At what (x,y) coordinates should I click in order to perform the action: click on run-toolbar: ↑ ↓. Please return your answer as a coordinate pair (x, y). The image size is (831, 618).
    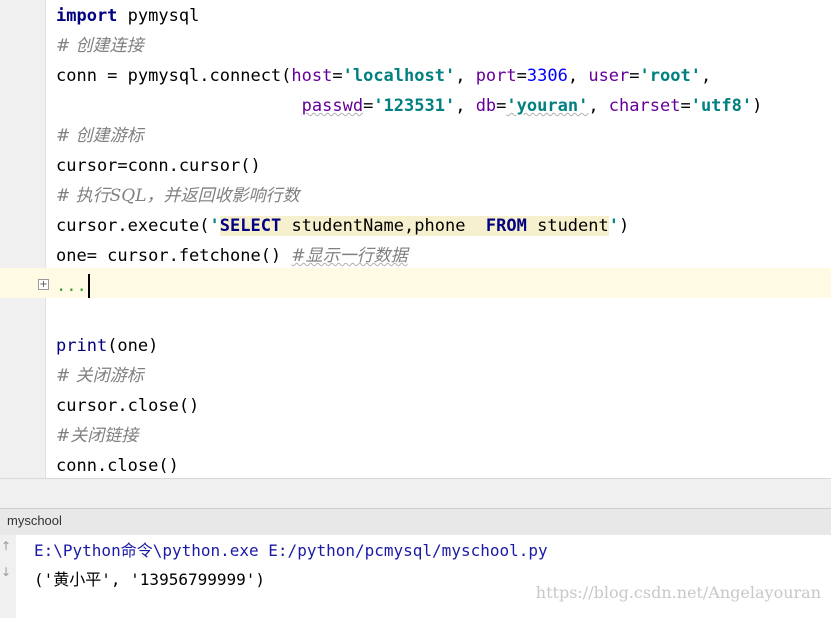
    Looking at the image, I should click on (8, 576).